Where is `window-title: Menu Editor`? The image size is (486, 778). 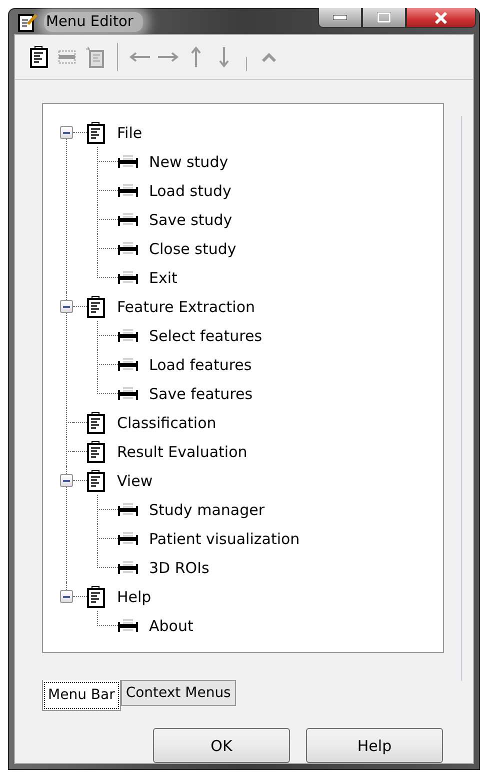 window-title: Menu Editor is located at coordinates (94, 22).